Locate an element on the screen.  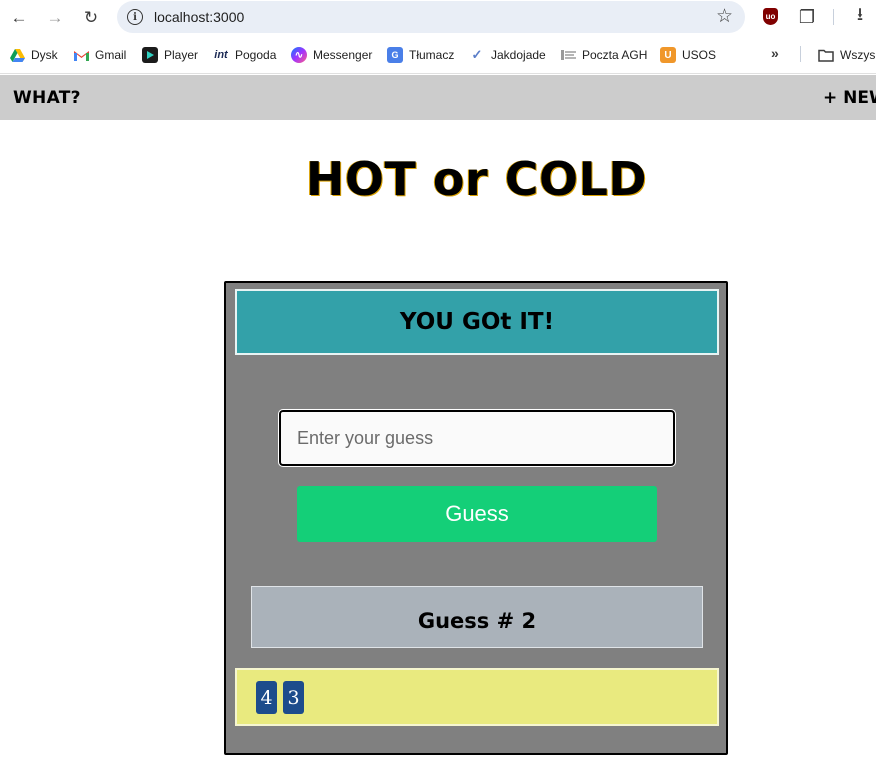
extensions-icon: ❐ is located at coordinates (807, 17).